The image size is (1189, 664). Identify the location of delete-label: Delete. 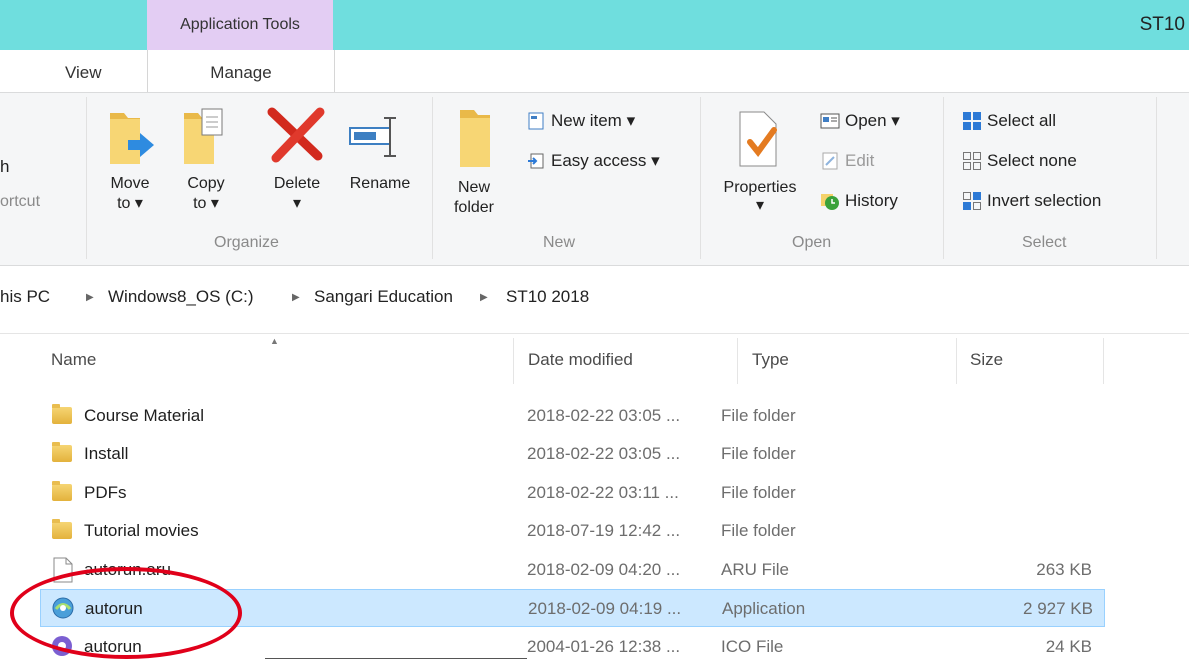
(297, 183).